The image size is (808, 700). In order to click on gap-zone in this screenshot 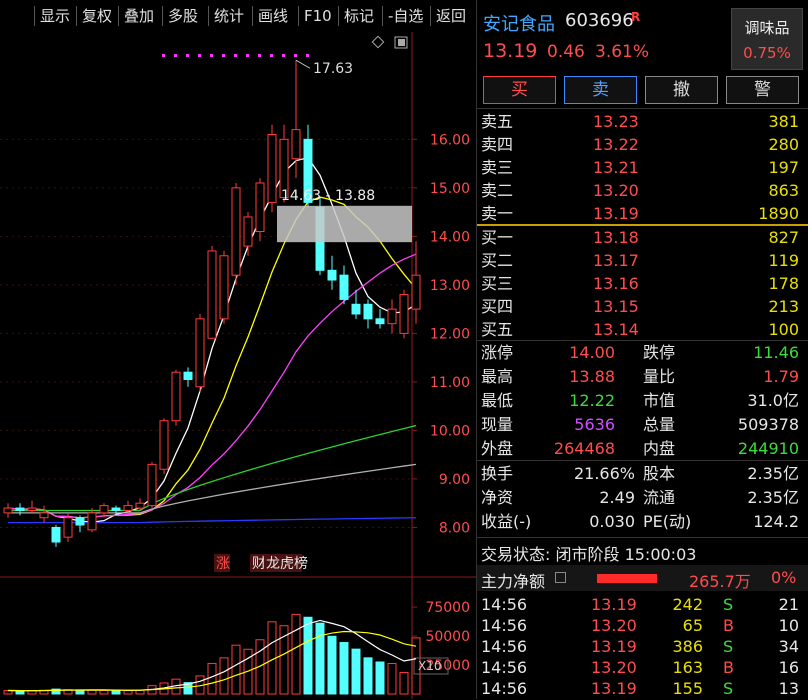, I will do `click(344, 224)`.